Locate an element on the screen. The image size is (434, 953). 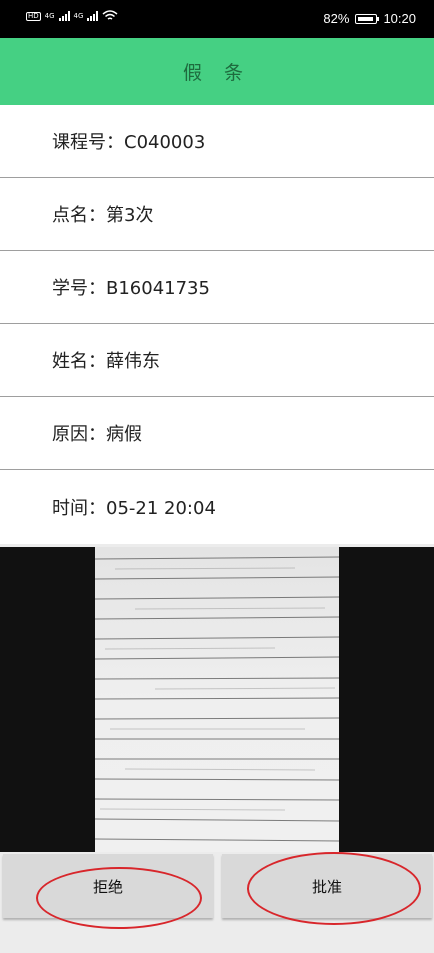
status-bar: HD 4G 4G 82% 10:20 is located at coordinates (217, 19).